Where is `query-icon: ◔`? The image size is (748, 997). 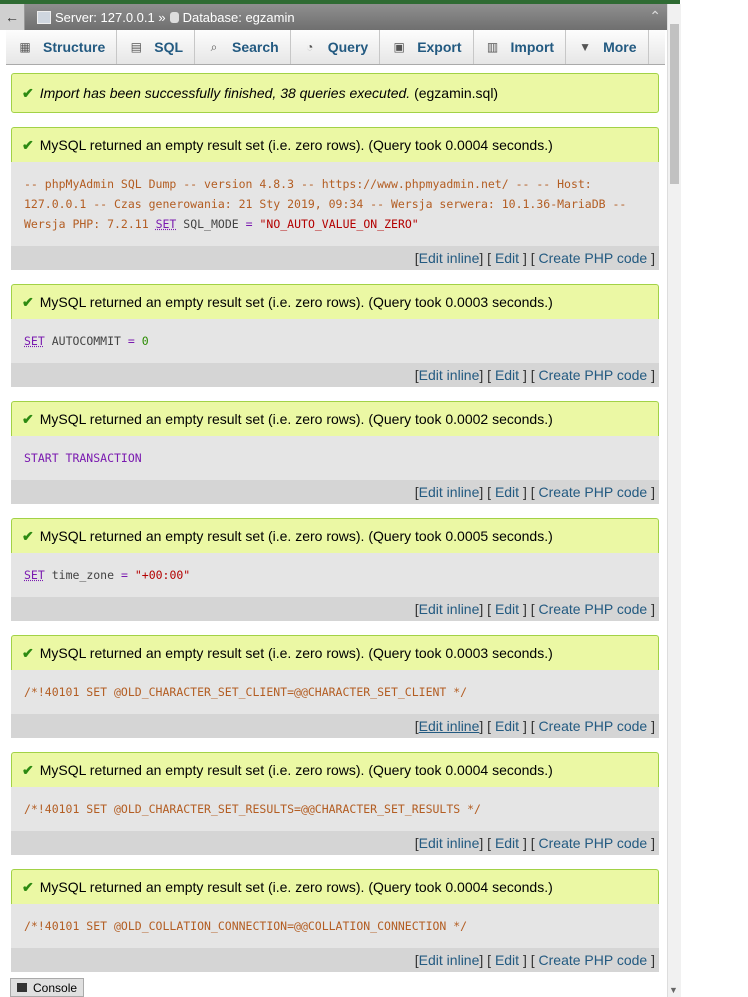
query-icon: ◔ is located at coordinates (310, 47).